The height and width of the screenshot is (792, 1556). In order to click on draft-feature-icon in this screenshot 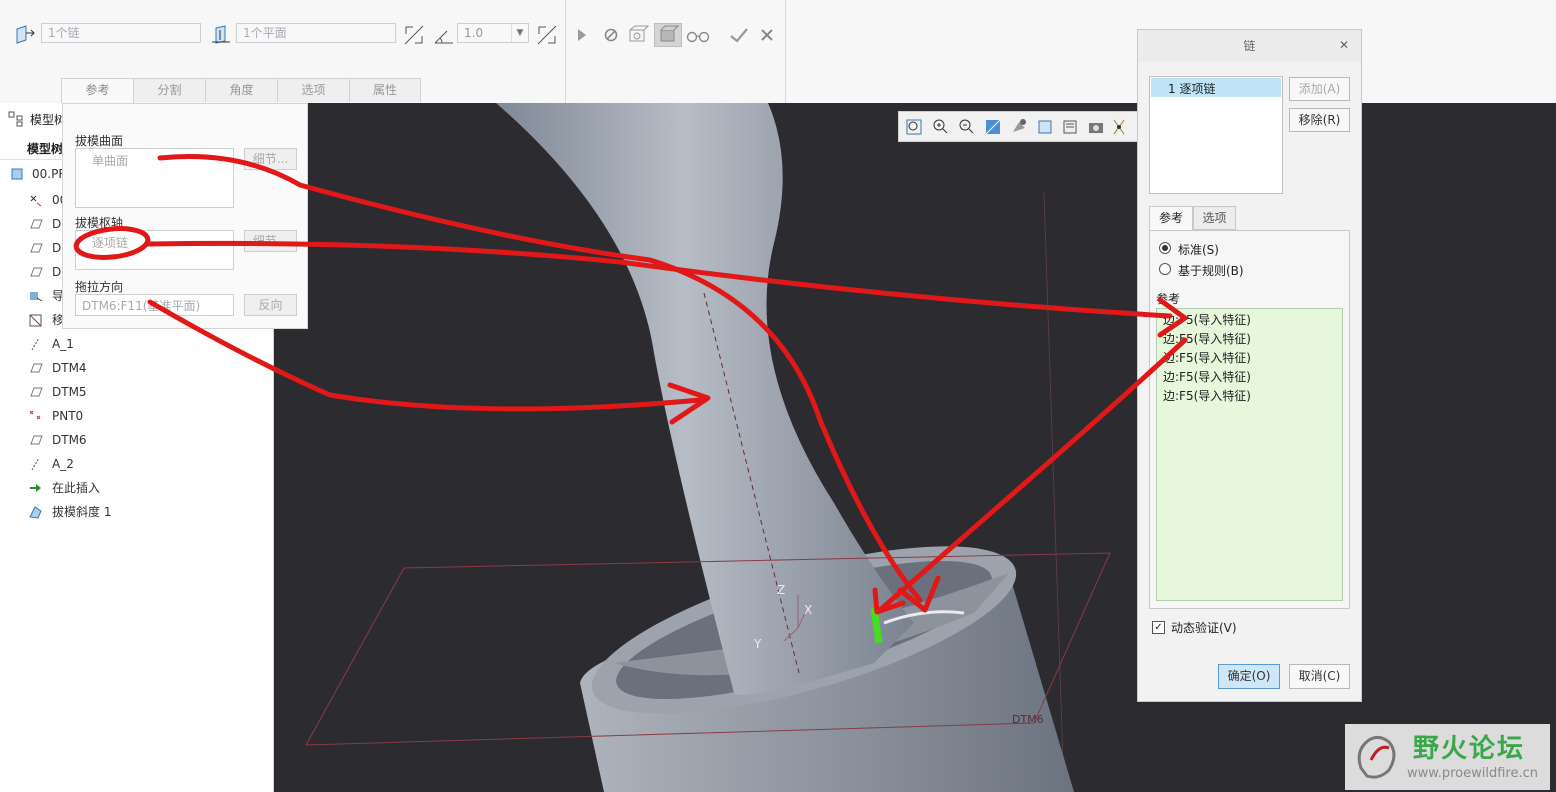, I will do `click(35, 512)`.